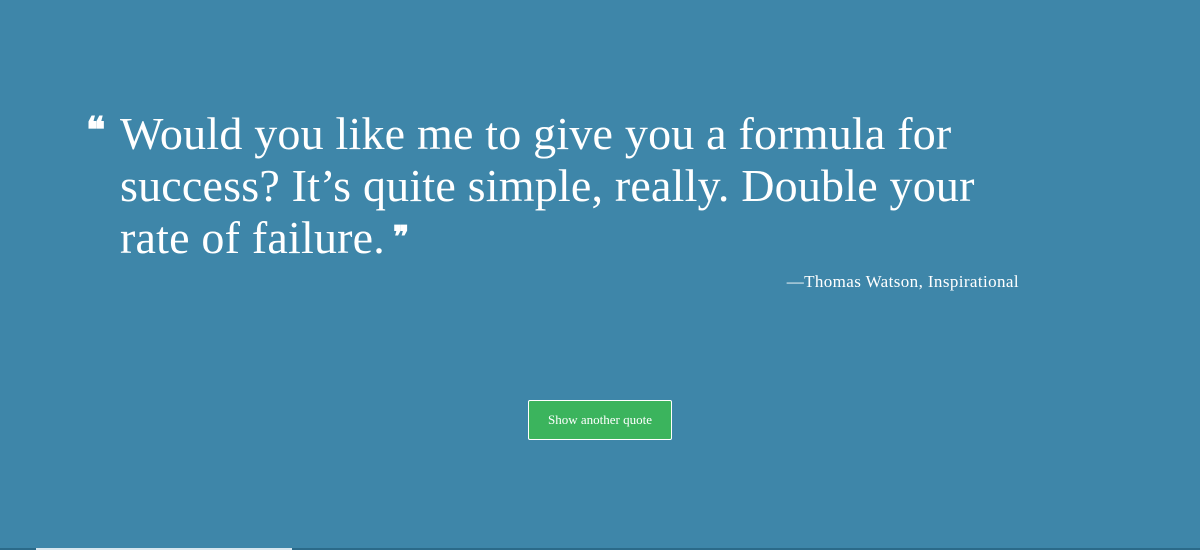 This screenshot has height=550, width=1200. I want to click on quote-attribution: —Thomas Watson, Inspirational, so click(902, 281).